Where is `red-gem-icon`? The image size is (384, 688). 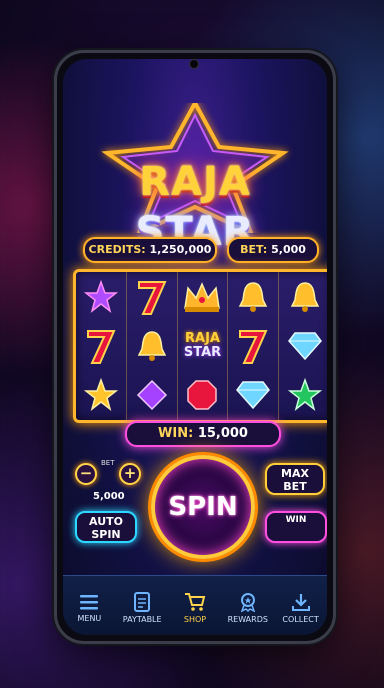 red-gem-icon is located at coordinates (202, 395).